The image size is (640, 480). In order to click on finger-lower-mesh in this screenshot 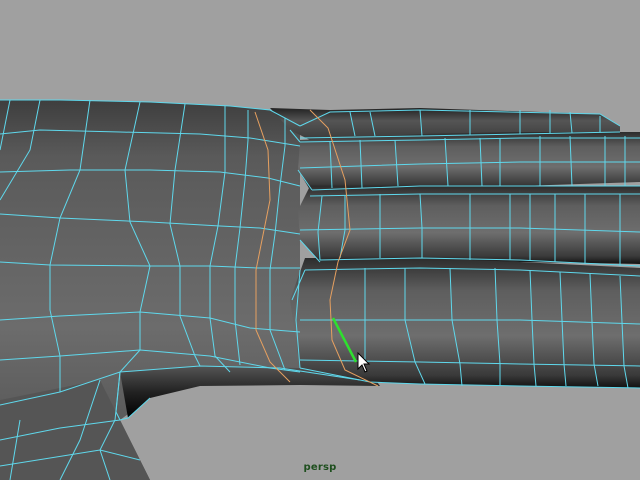, I will do `click(465, 323)`.